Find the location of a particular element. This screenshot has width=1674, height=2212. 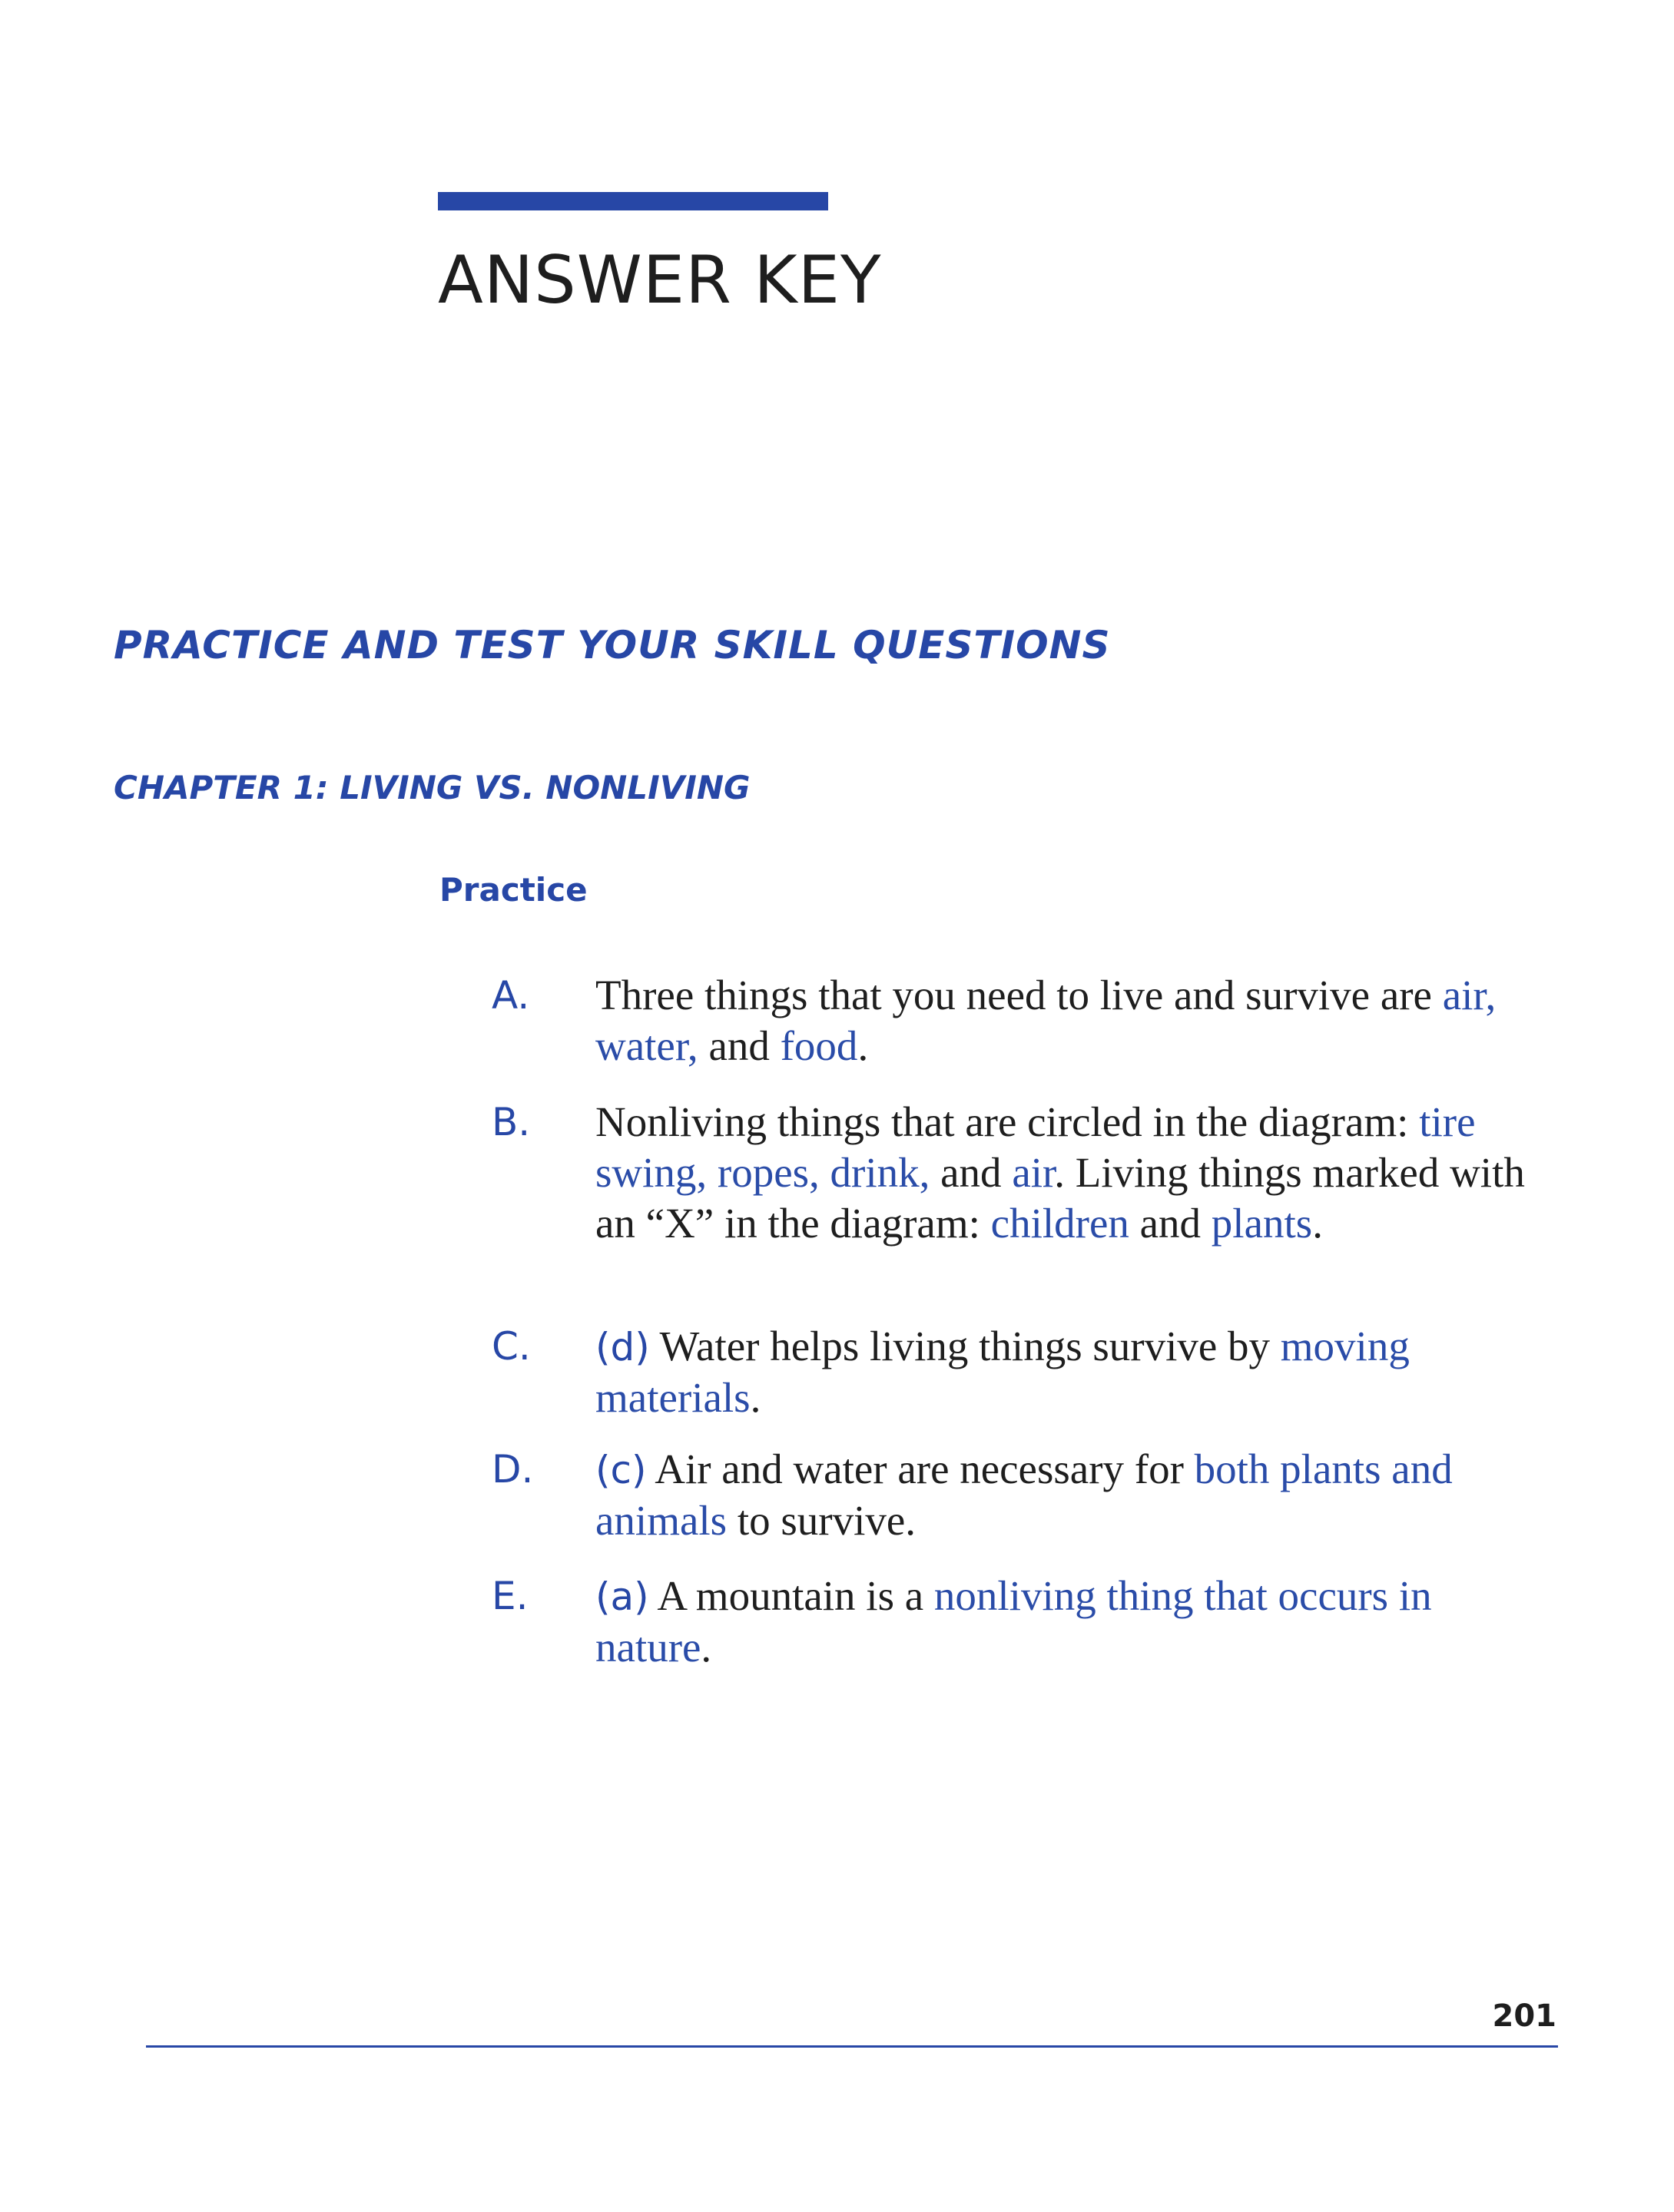

answer-highlight: food is located at coordinates (819, 1045).